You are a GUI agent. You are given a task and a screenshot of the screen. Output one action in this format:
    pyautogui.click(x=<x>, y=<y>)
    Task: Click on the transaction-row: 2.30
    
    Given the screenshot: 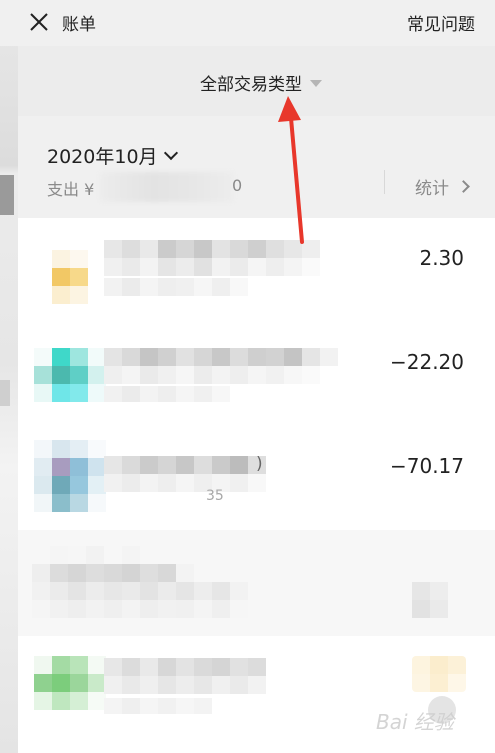 What is the action you would take?
    pyautogui.click(x=256, y=270)
    